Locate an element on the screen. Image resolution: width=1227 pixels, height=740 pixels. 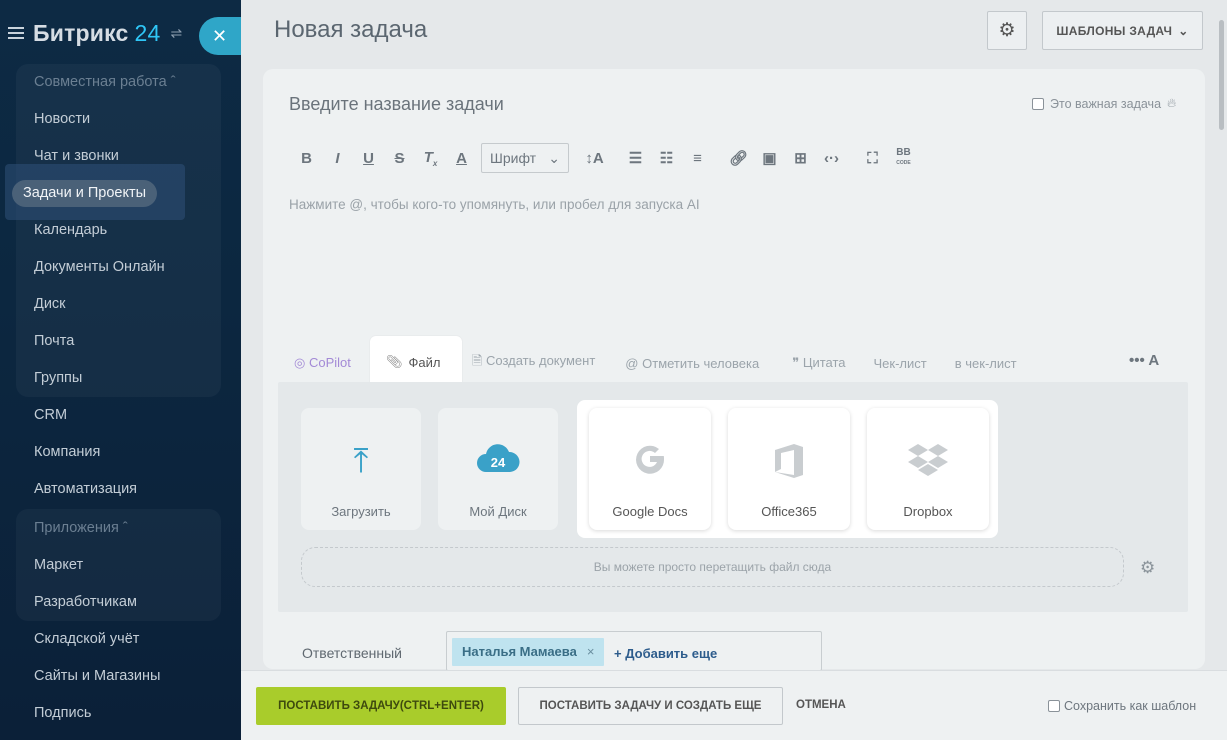
bold-icon: B is located at coordinates (306, 158).